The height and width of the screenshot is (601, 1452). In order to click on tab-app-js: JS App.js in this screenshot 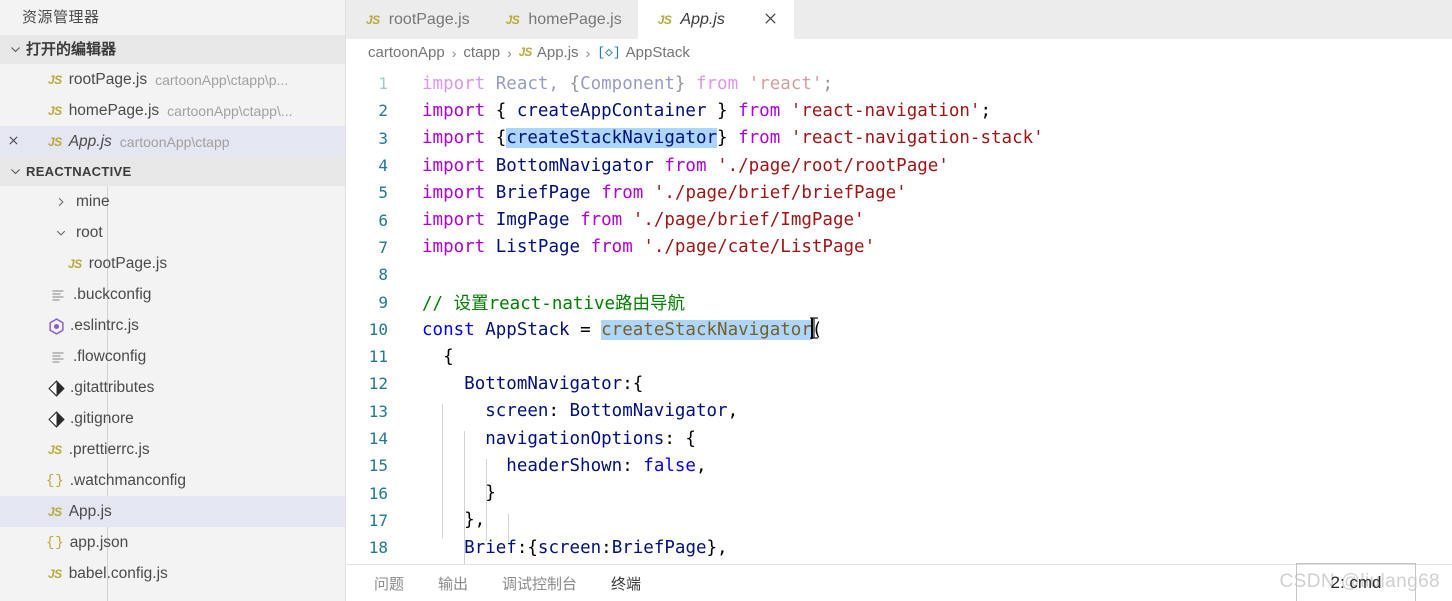, I will do `click(715, 19)`.